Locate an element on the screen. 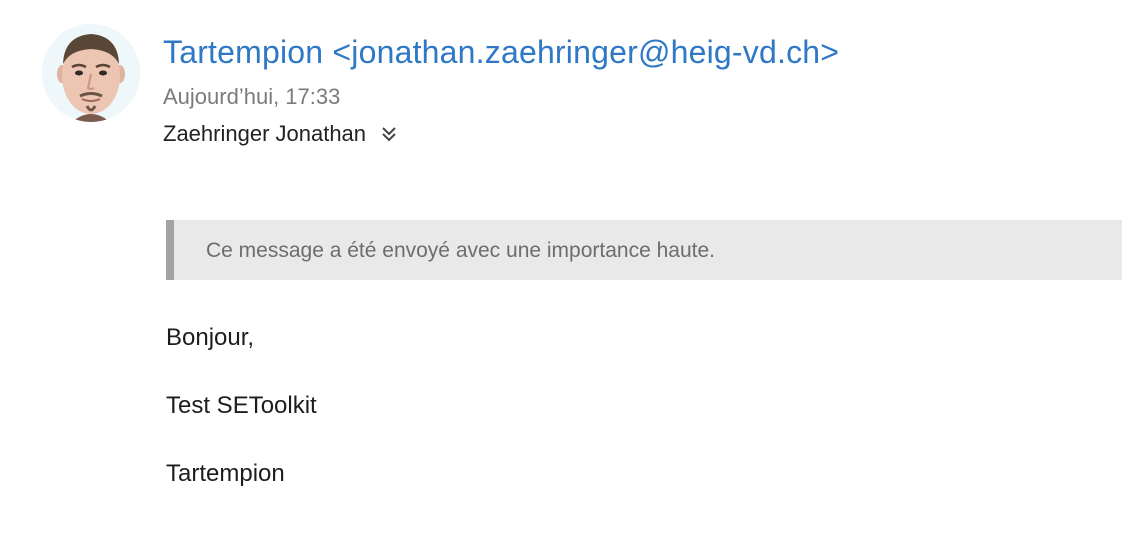 Image resolution: width=1122 pixels, height=550 pixels. recipients-row: Zaehringer Jonathan is located at coordinates (280, 134).